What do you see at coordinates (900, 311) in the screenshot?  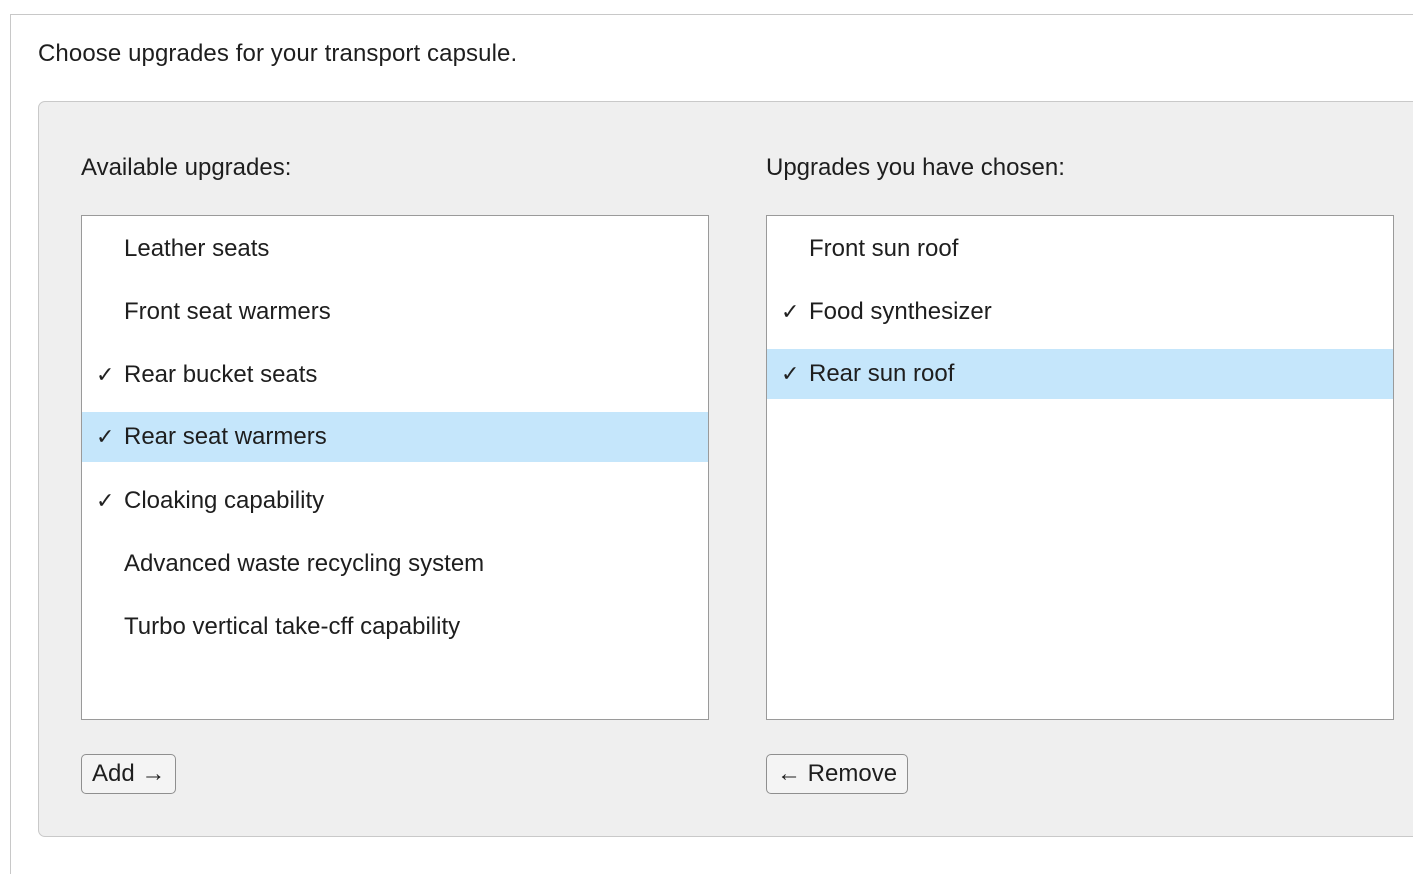 I see `option-label: Food synthesizer` at bounding box center [900, 311].